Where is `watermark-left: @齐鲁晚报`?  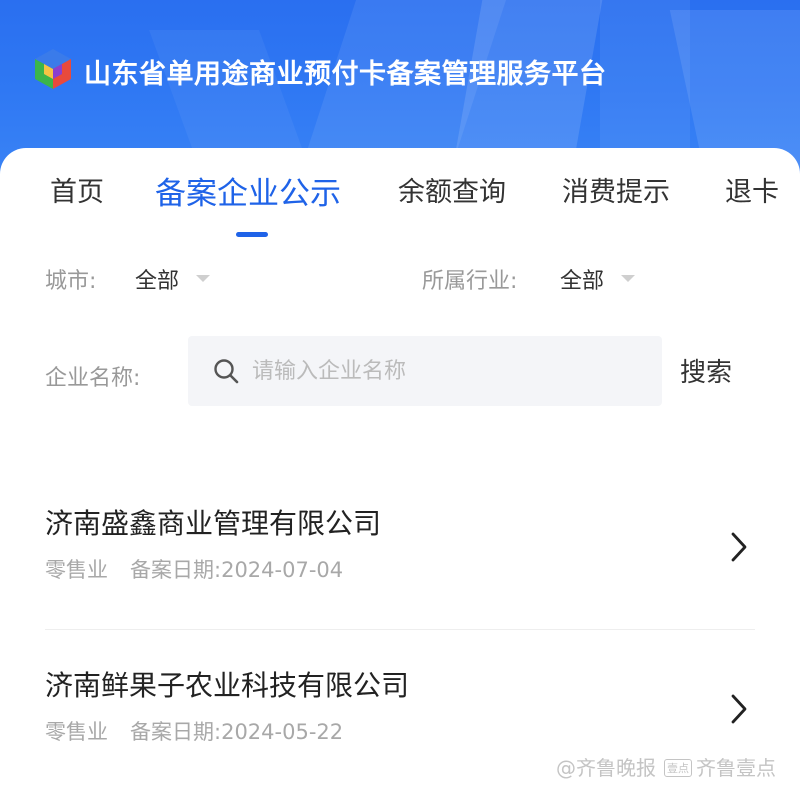 watermark-left: @齐鲁晚报 is located at coordinates (606, 768).